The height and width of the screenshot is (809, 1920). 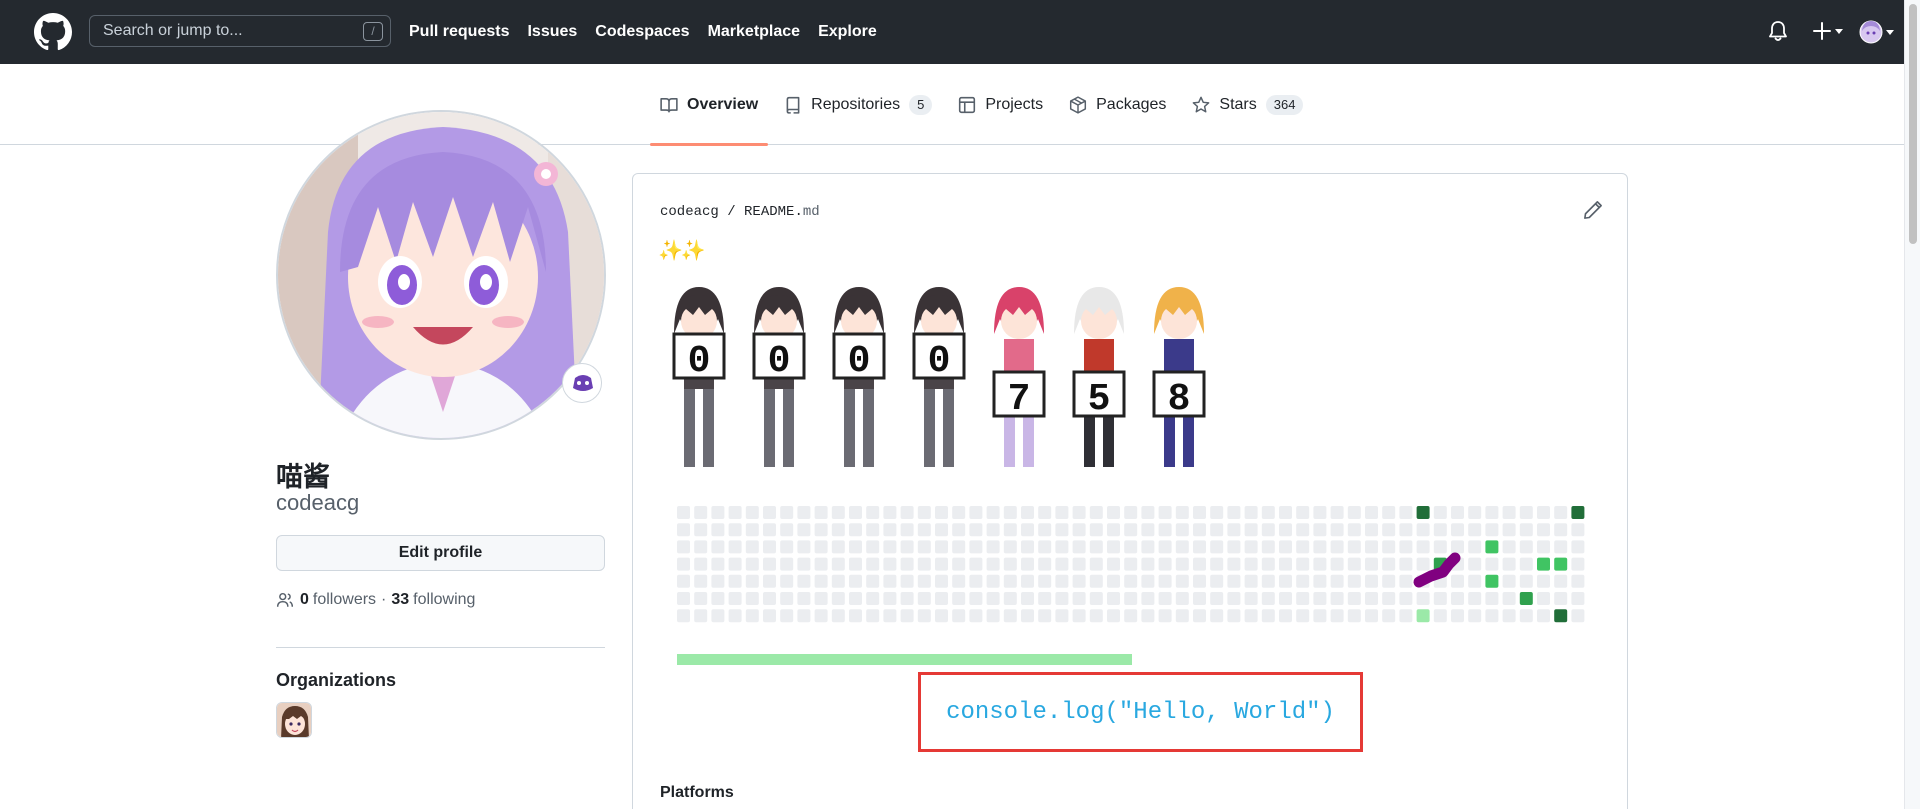 I want to click on search-input, so click(x=240, y=31).